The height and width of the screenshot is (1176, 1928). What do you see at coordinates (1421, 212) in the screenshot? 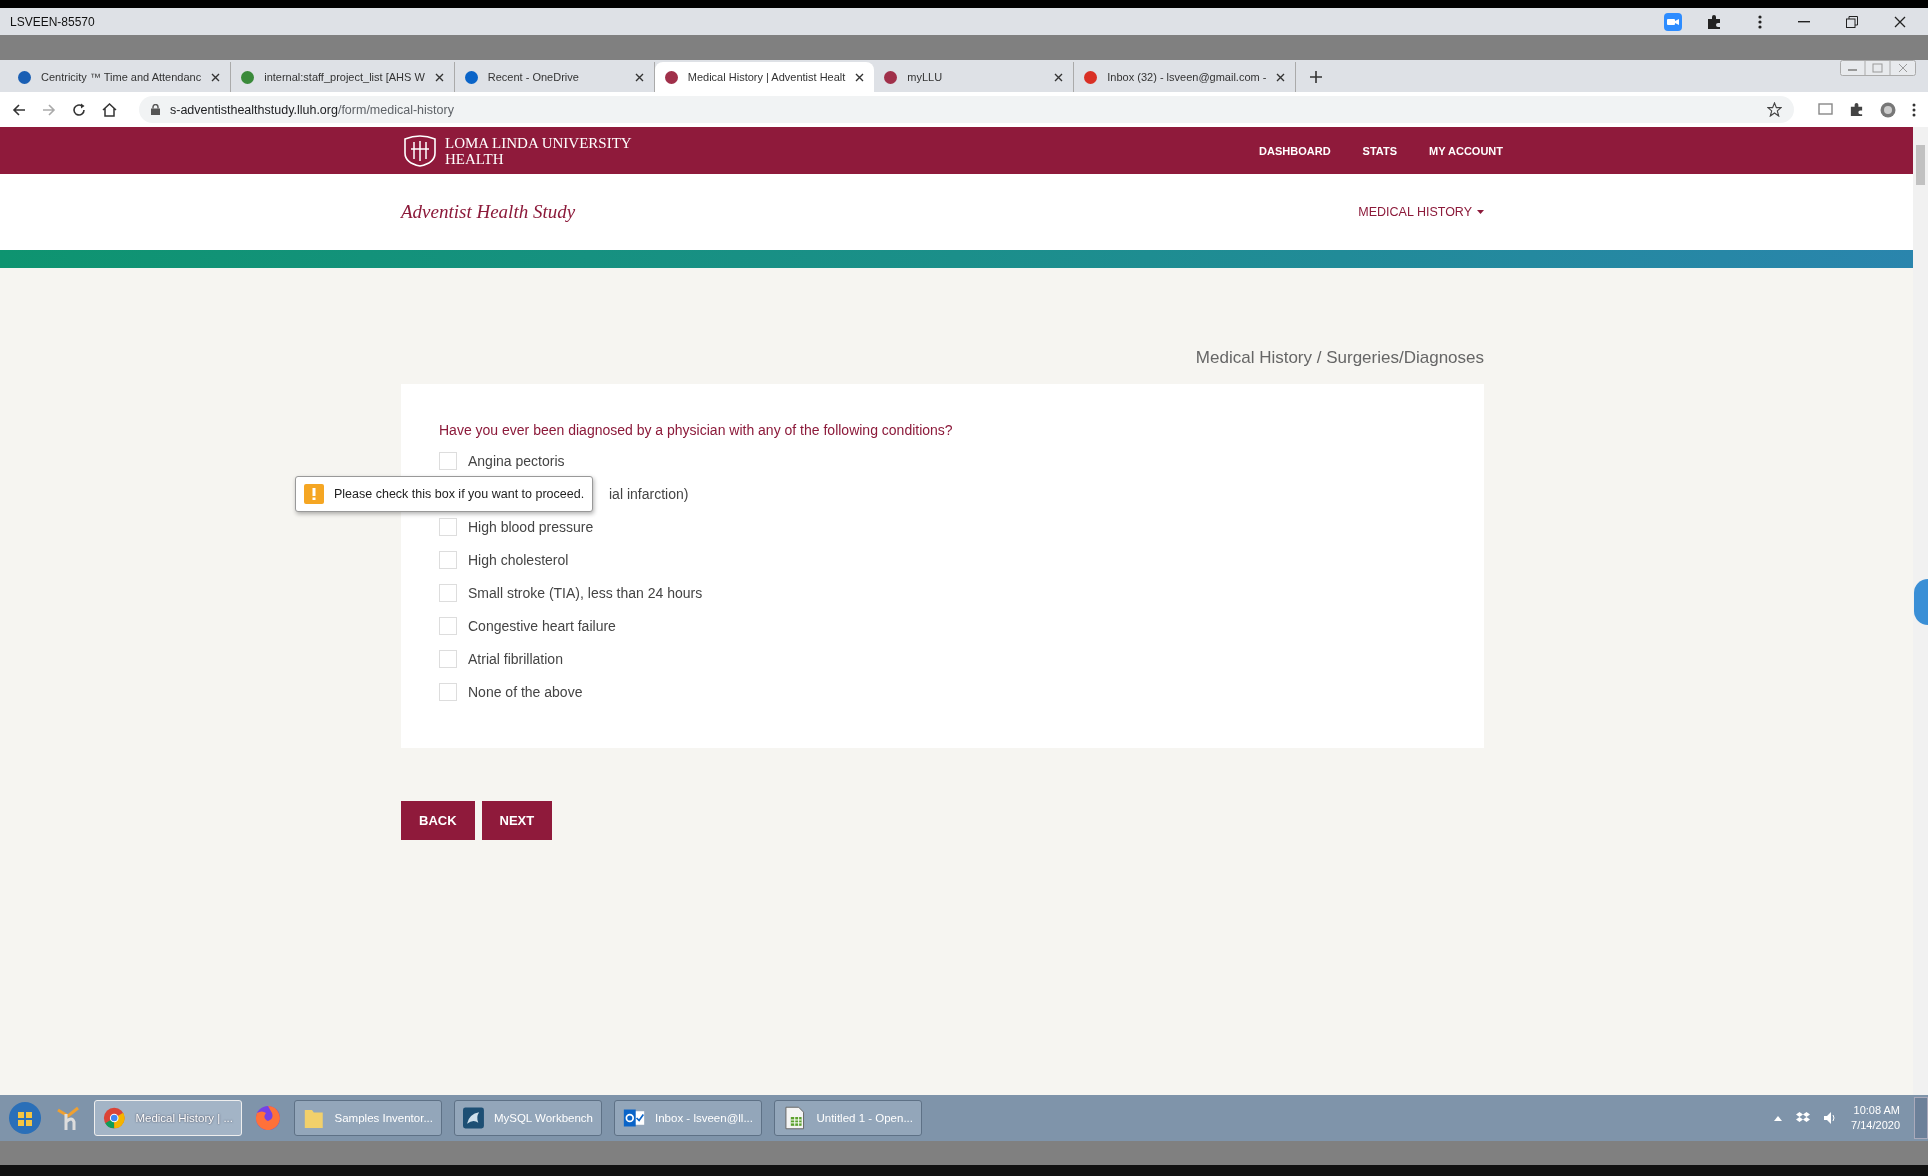
I see `section-menu: MEDICAL HISTORY` at bounding box center [1421, 212].